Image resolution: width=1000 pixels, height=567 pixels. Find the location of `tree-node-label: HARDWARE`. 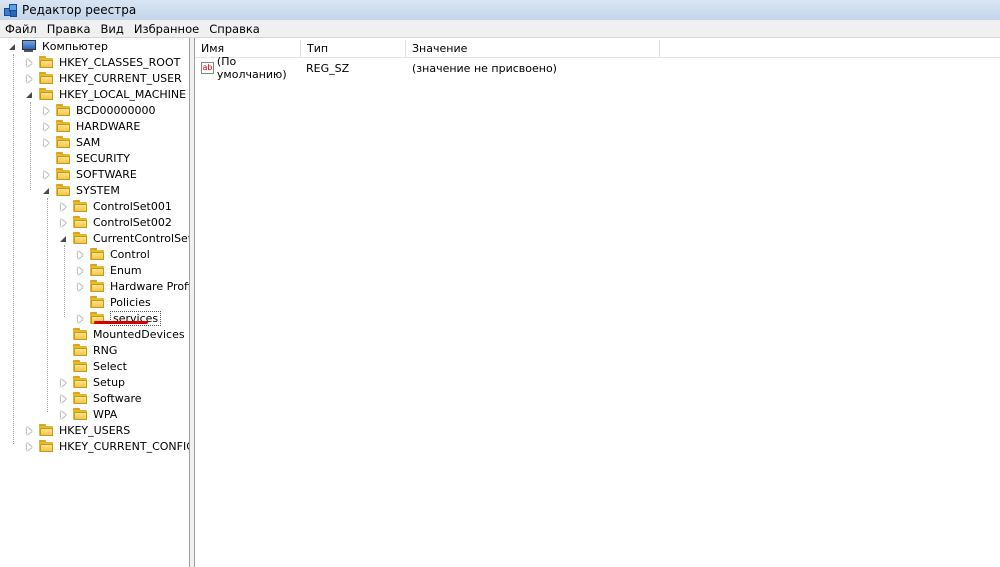

tree-node-label: HARDWARE is located at coordinates (108, 126).